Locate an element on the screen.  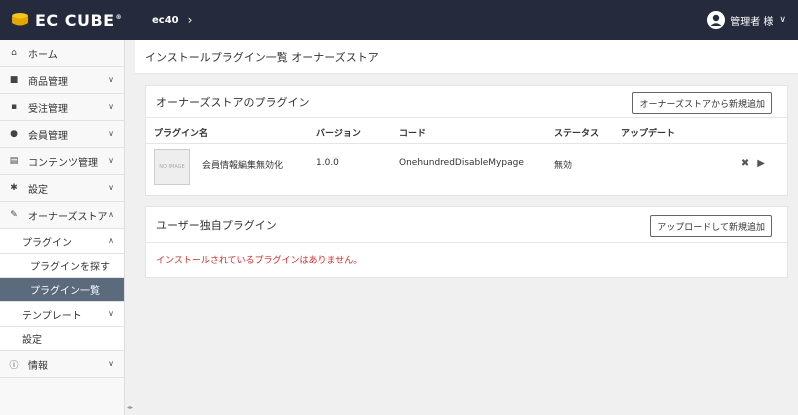
user-name: 管理者 様 is located at coordinates (752, 22).